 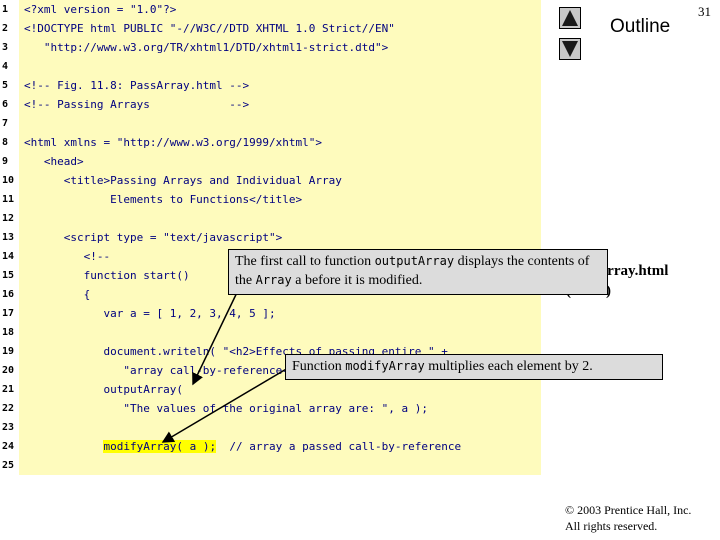 I want to click on line-number: 5, so click(x=5, y=85).